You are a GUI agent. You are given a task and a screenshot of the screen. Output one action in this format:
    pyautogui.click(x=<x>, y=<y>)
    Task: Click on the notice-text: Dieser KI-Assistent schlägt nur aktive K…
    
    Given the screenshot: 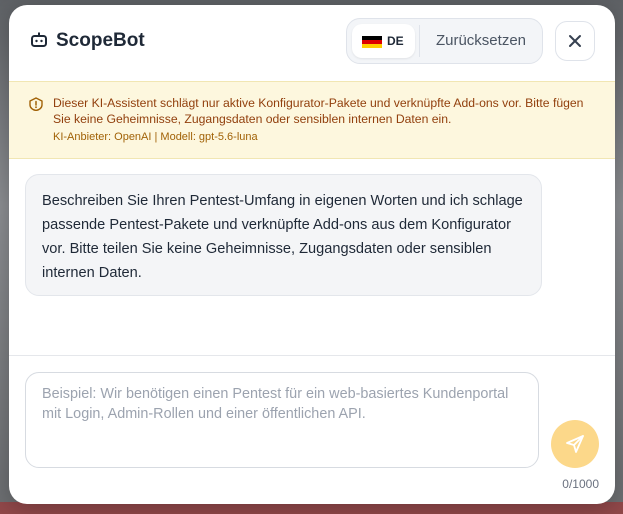 What is the action you would take?
    pyautogui.click(x=318, y=111)
    